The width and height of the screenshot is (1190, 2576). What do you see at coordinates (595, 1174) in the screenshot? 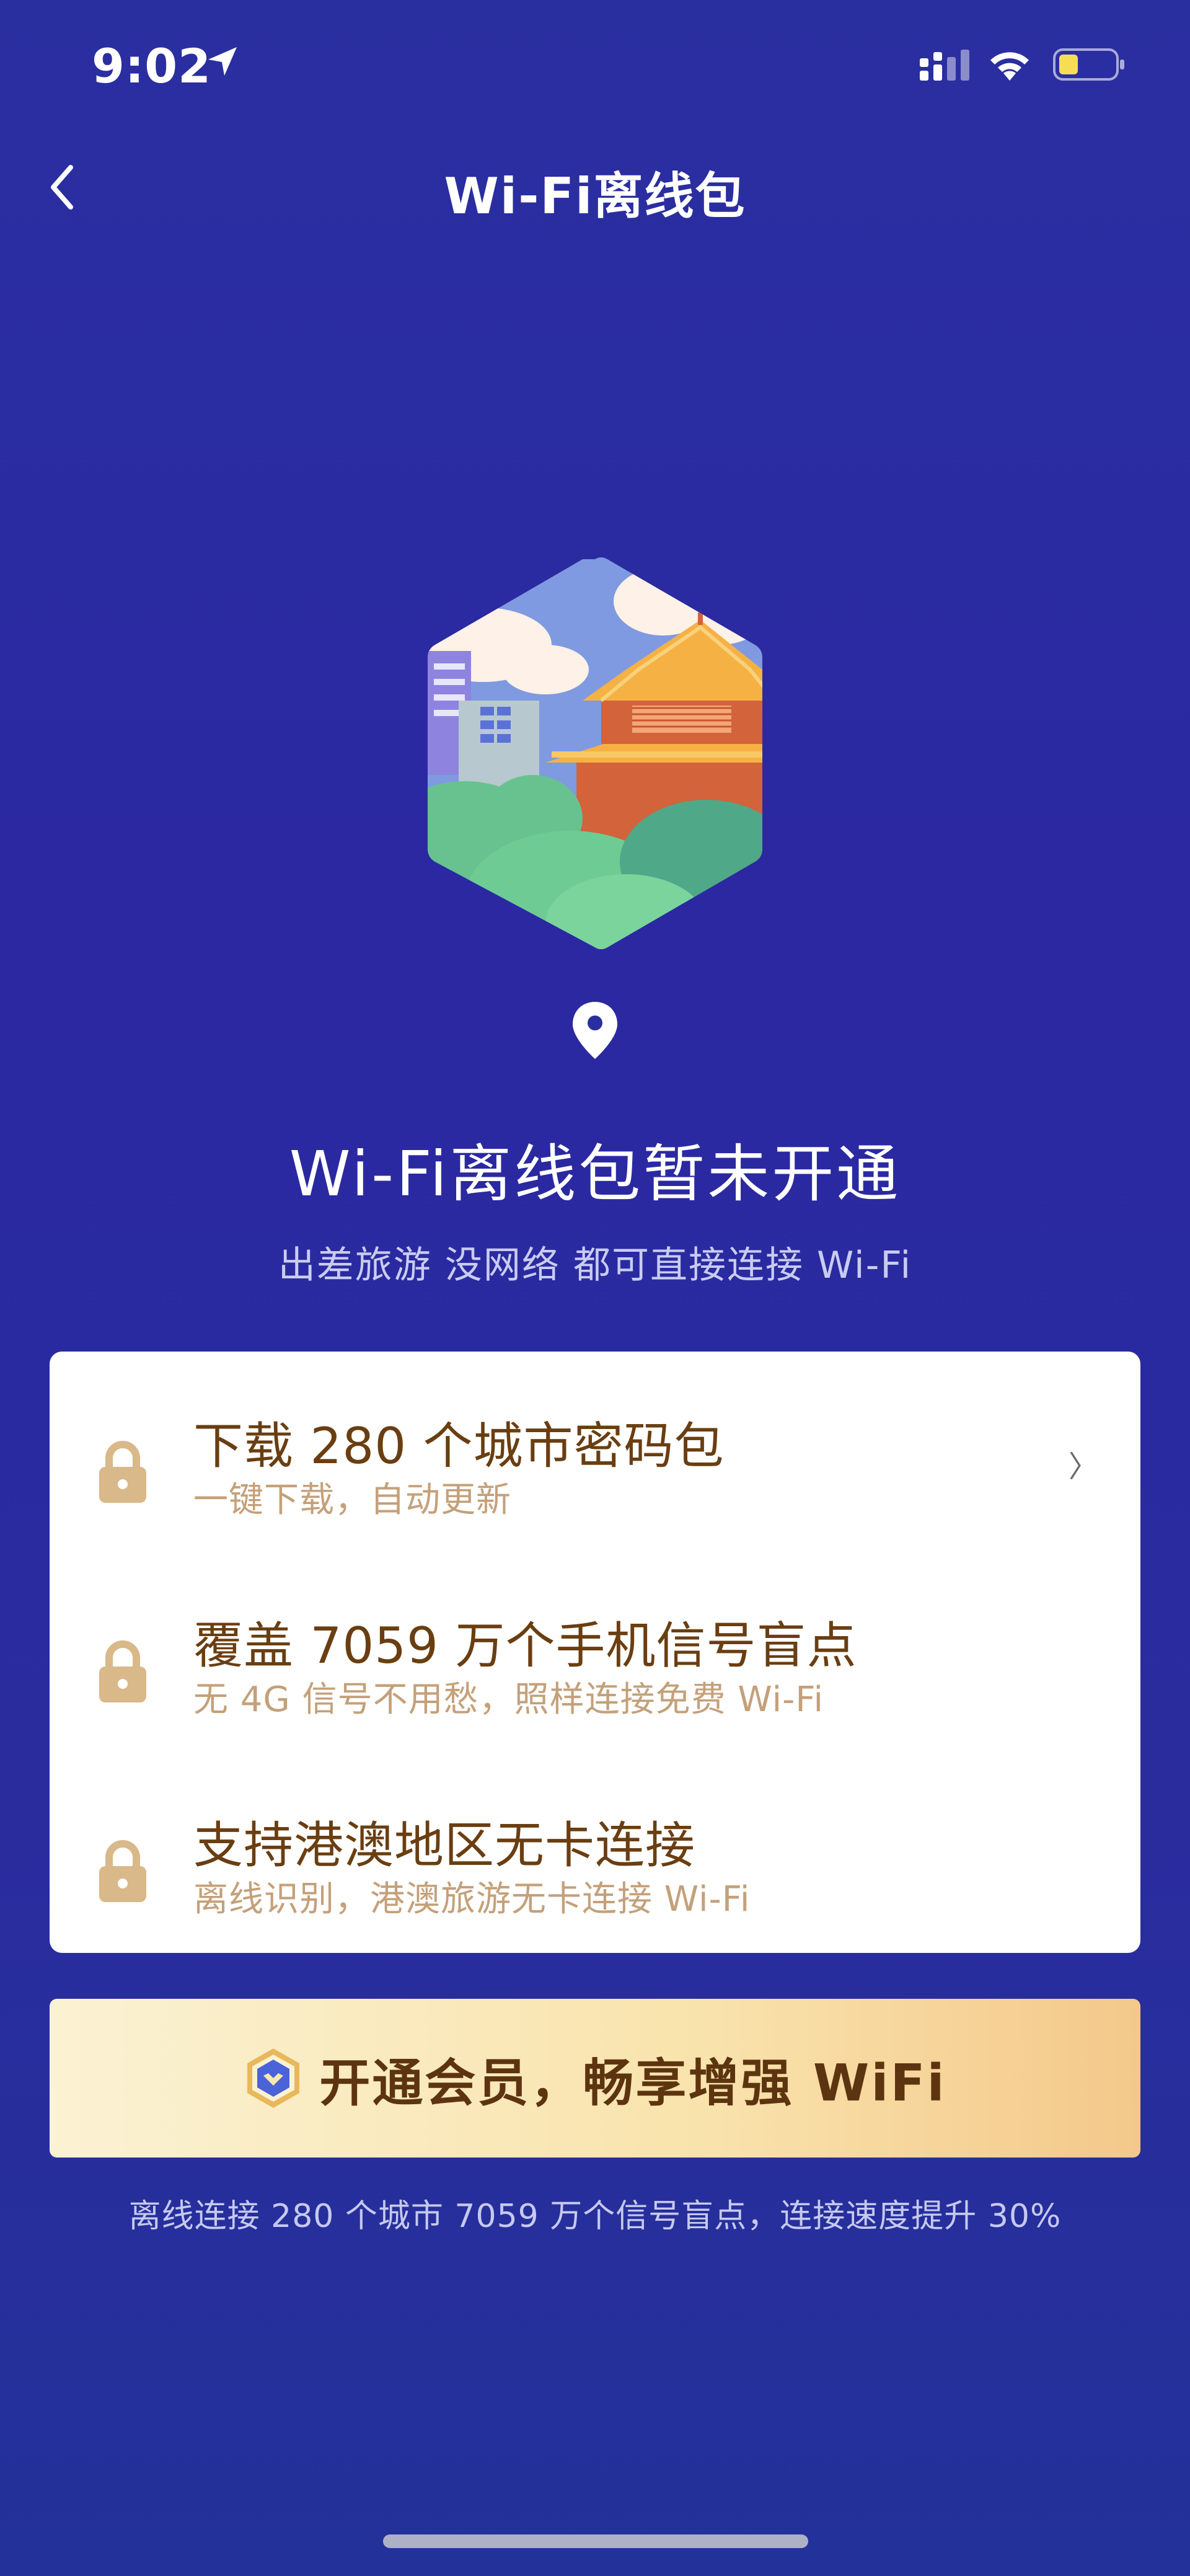
I see `headline: Wi-Fi离线包暂未开通` at bounding box center [595, 1174].